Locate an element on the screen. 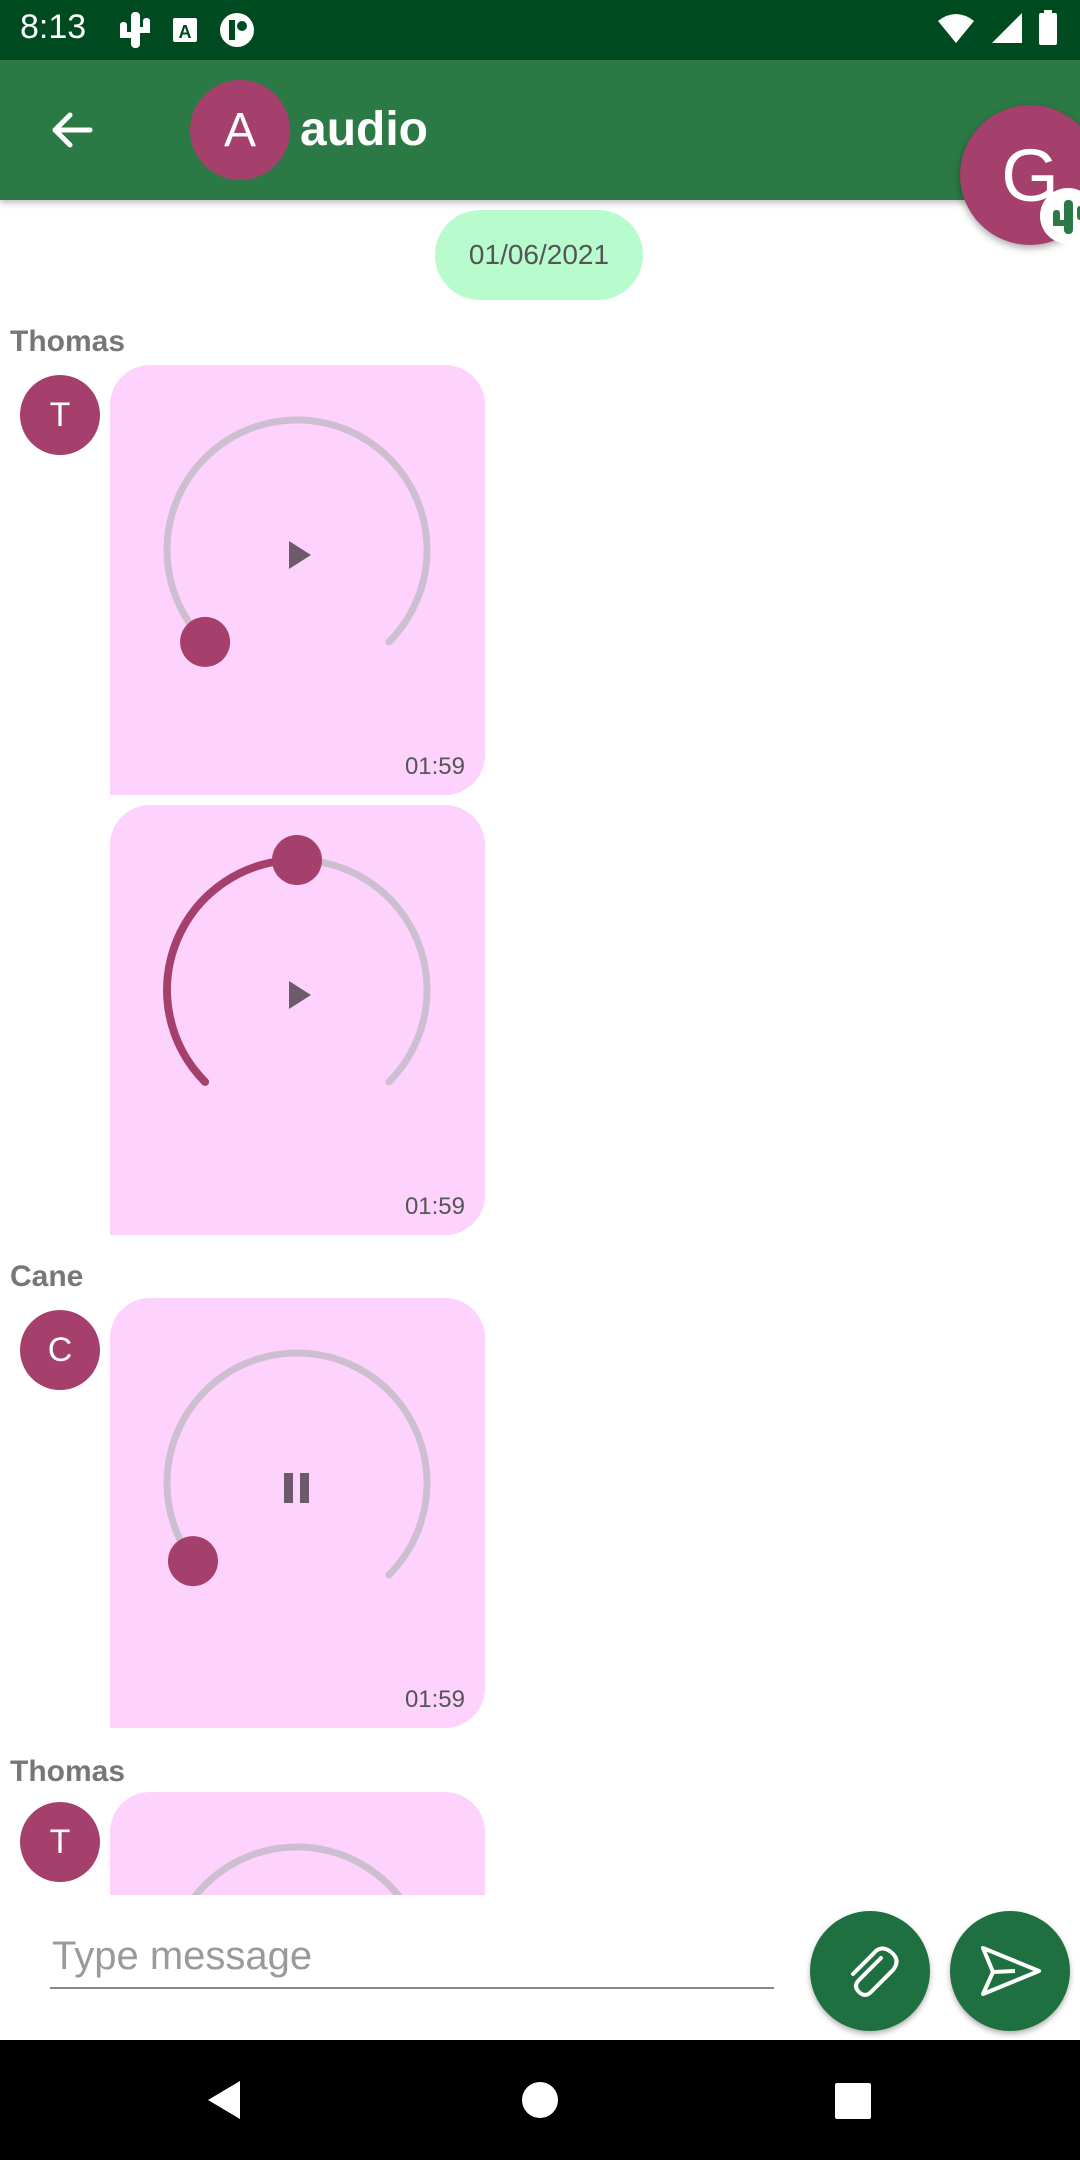  send-button is located at coordinates (1010, 1971).